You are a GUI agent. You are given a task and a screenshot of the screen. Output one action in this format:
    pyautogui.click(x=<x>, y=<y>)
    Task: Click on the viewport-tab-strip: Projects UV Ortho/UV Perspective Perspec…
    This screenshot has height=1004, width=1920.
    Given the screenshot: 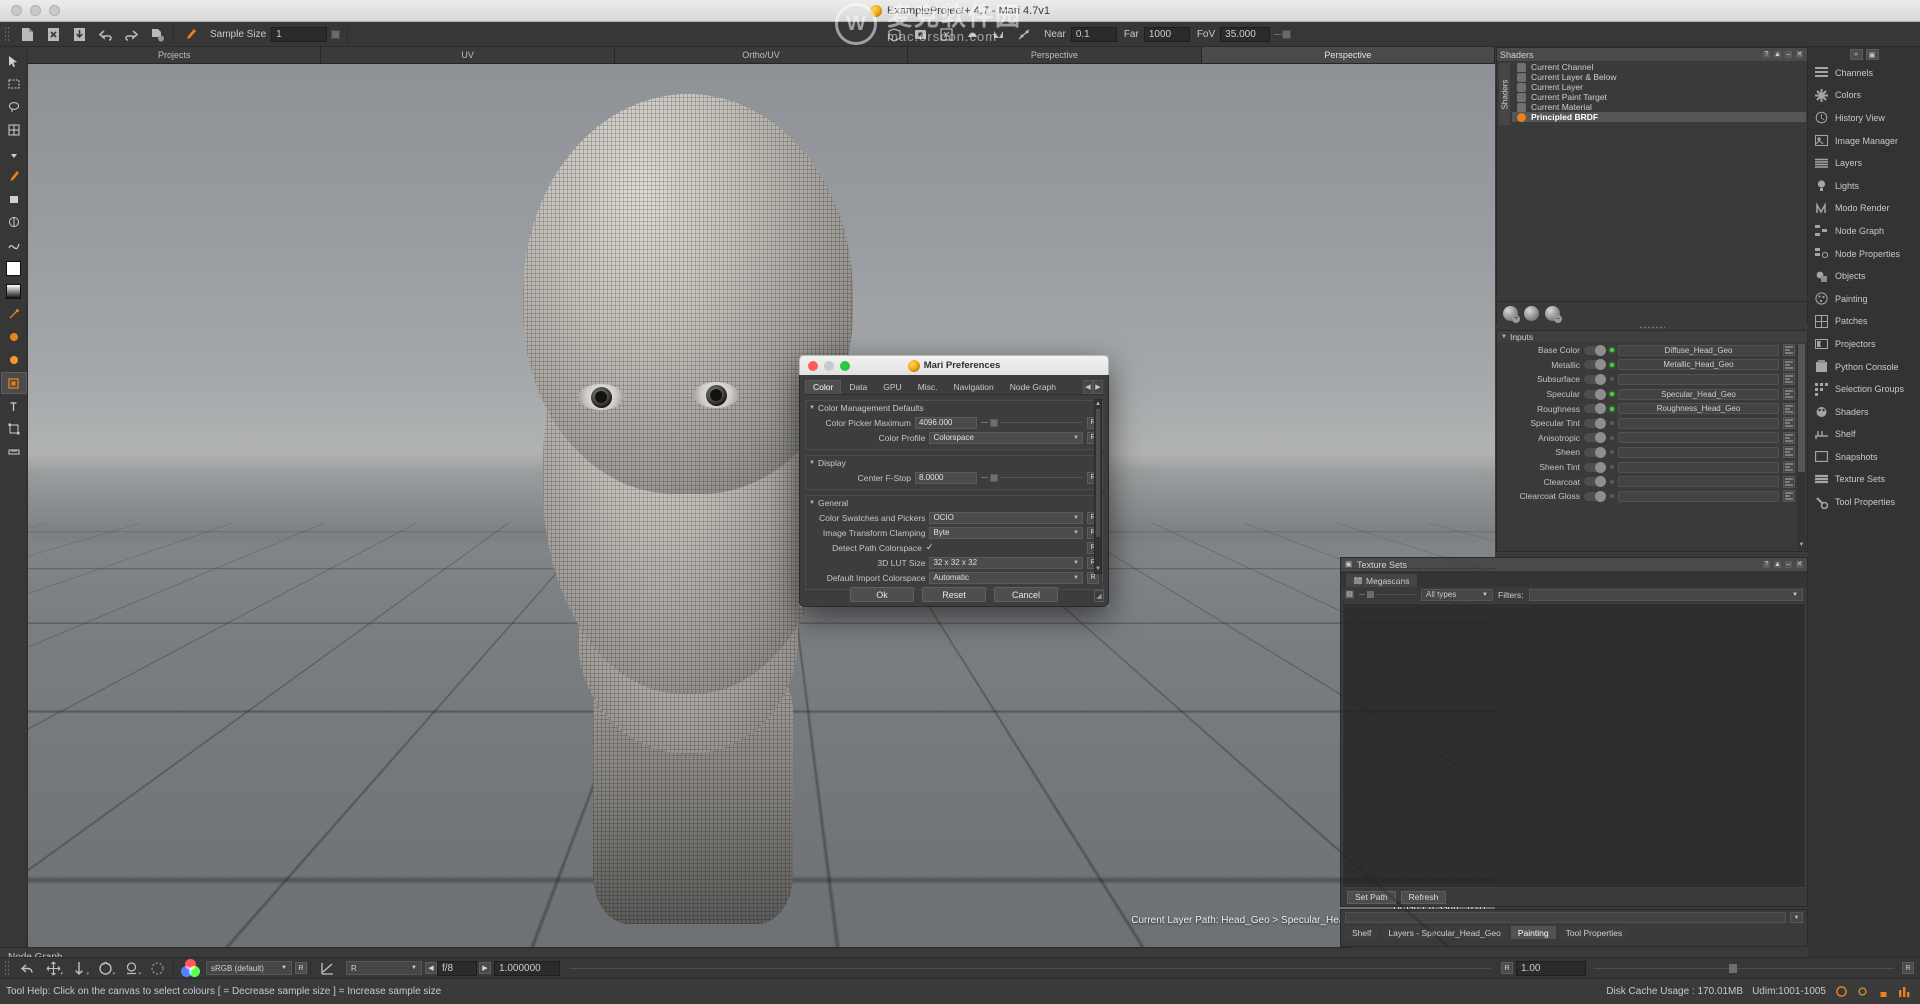 What is the action you would take?
    pyautogui.click(x=762, y=55)
    